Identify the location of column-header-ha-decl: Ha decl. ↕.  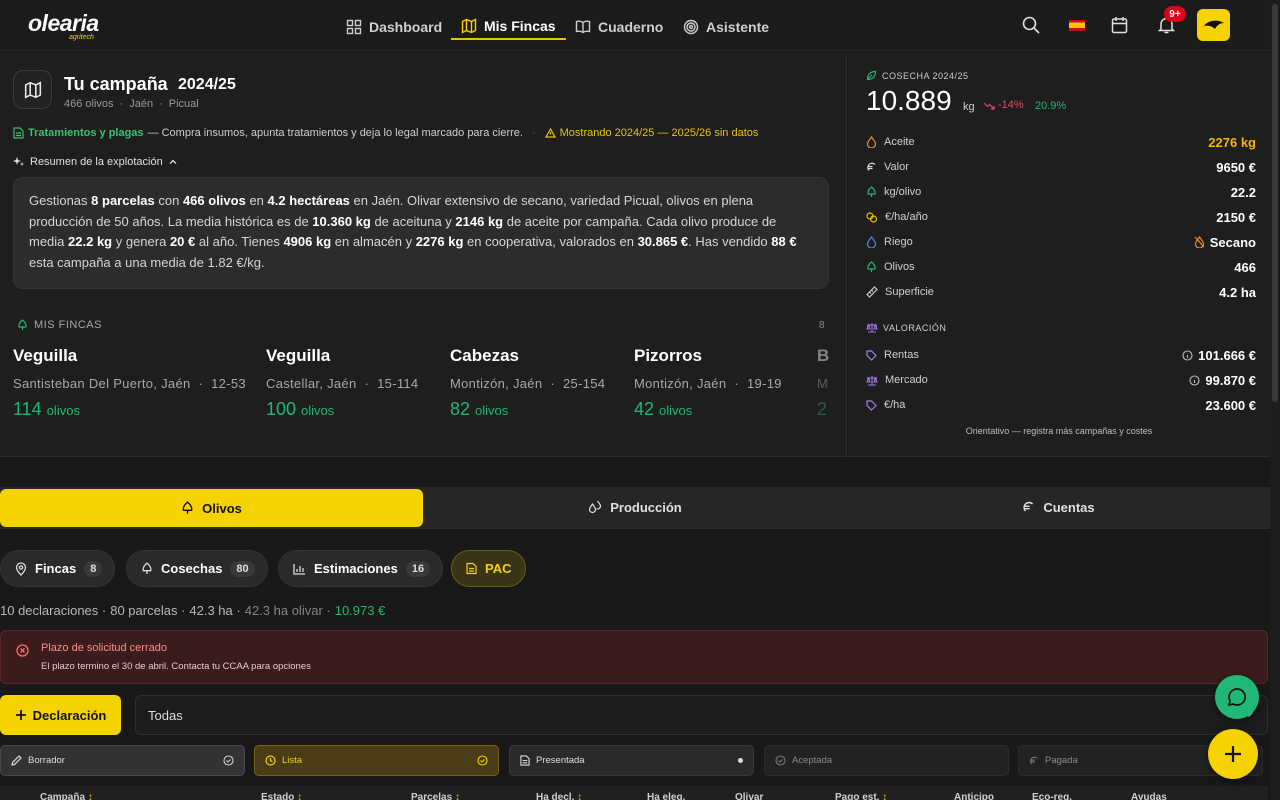
(559, 796).